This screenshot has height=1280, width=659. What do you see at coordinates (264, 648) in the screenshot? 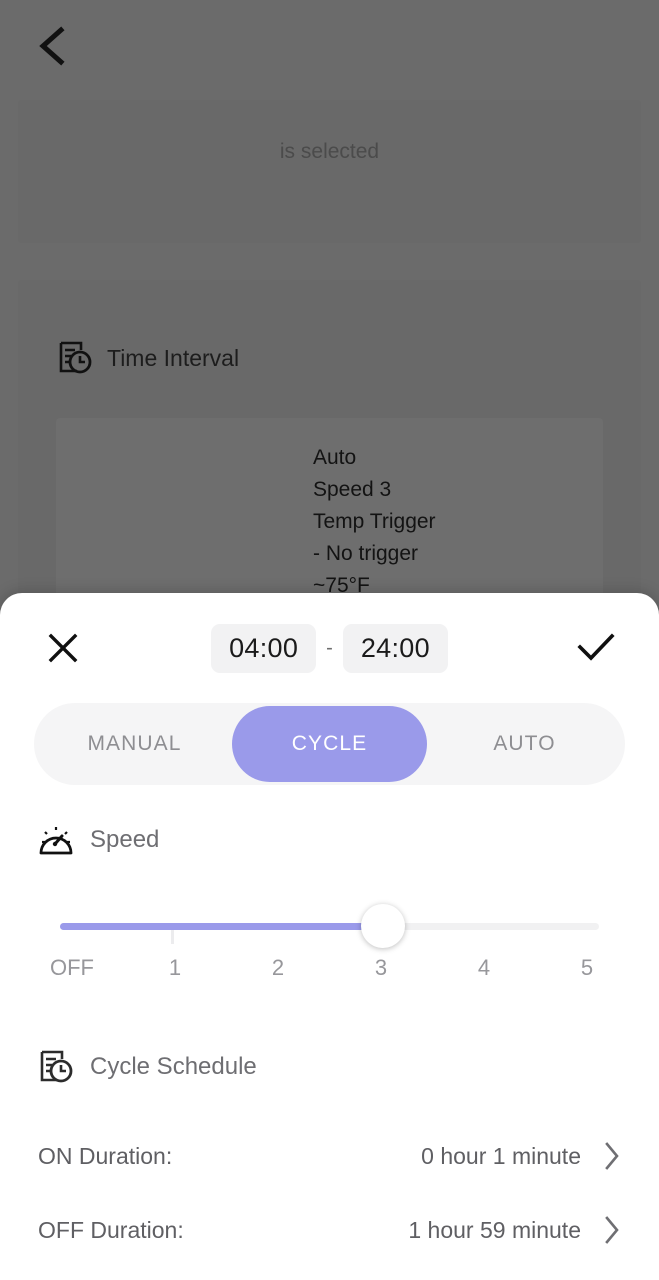
I see `start-time-chip: 04:00` at bounding box center [264, 648].